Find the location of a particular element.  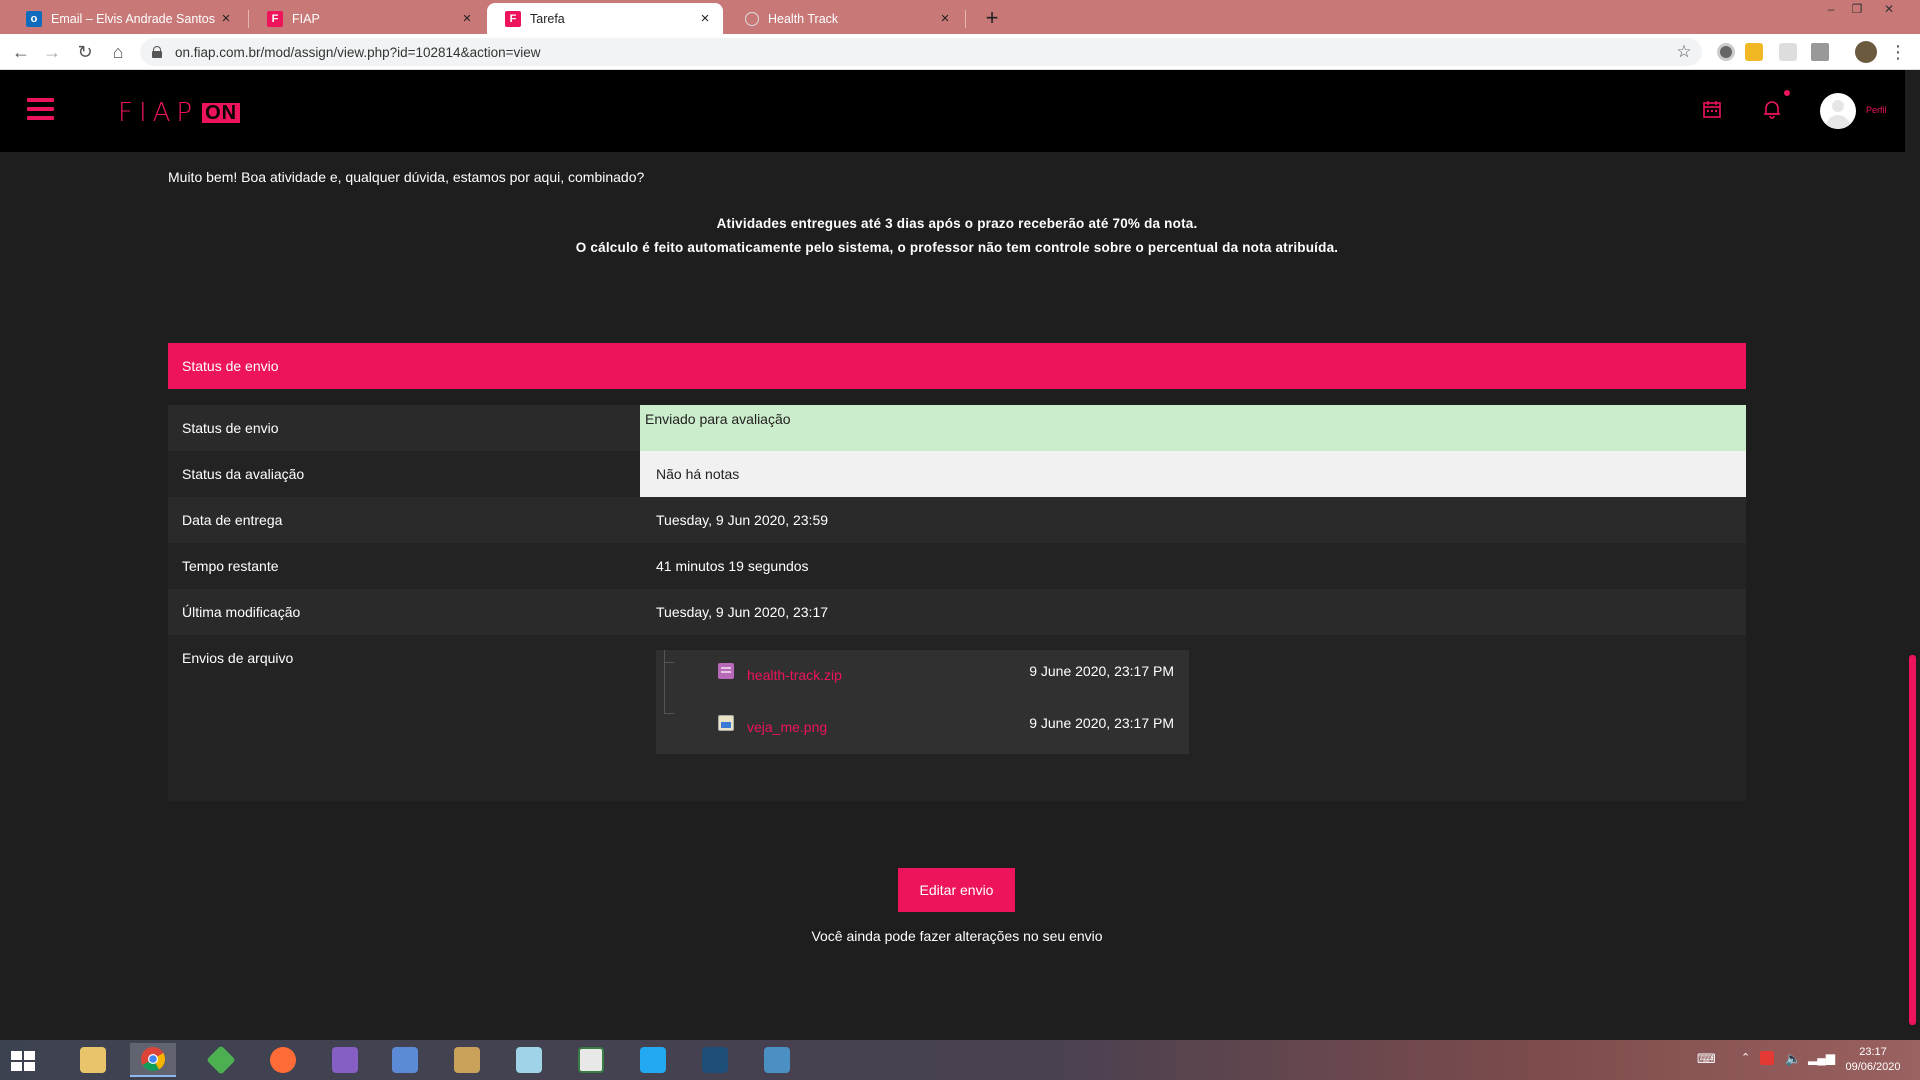

row-value: Tuesday, 9 Jun 2020, 23:17 is located at coordinates (742, 612).